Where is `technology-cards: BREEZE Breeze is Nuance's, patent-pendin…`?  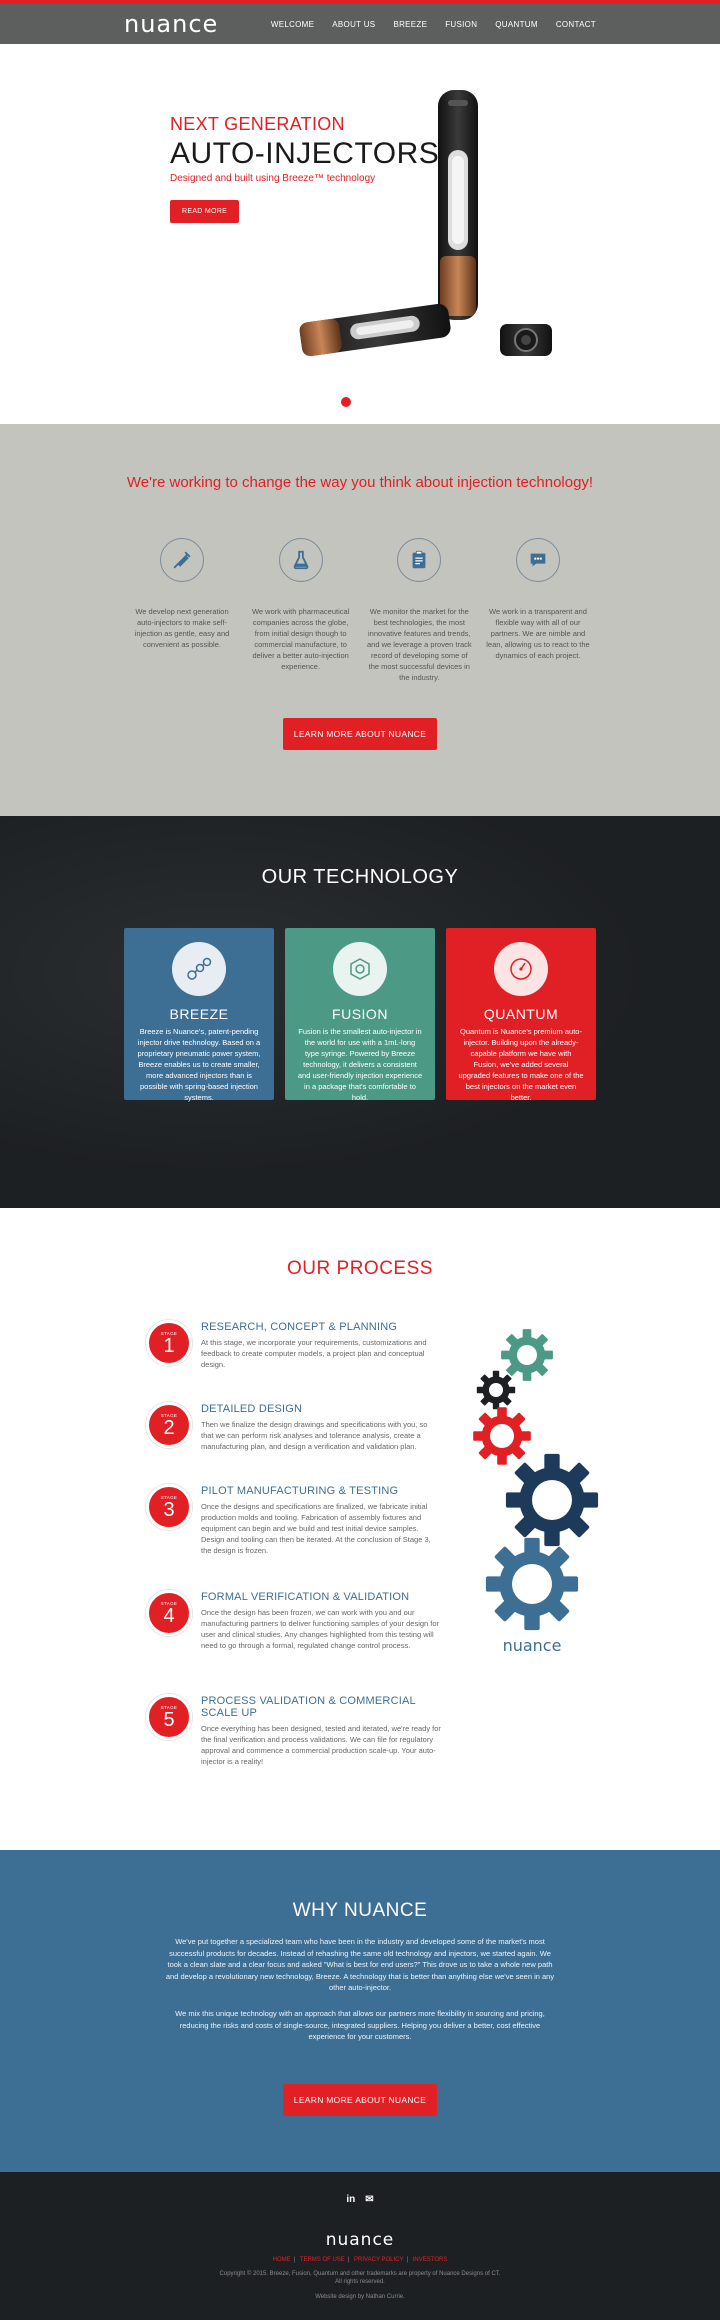
technology-cards: BREEZE Breeze is Nuance's, patent-pendin… is located at coordinates (360, 1015).